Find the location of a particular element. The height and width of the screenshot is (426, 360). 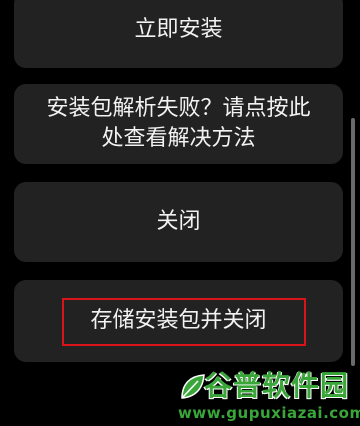

install-now-button: 立即安装 is located at coordinates (178, 34).